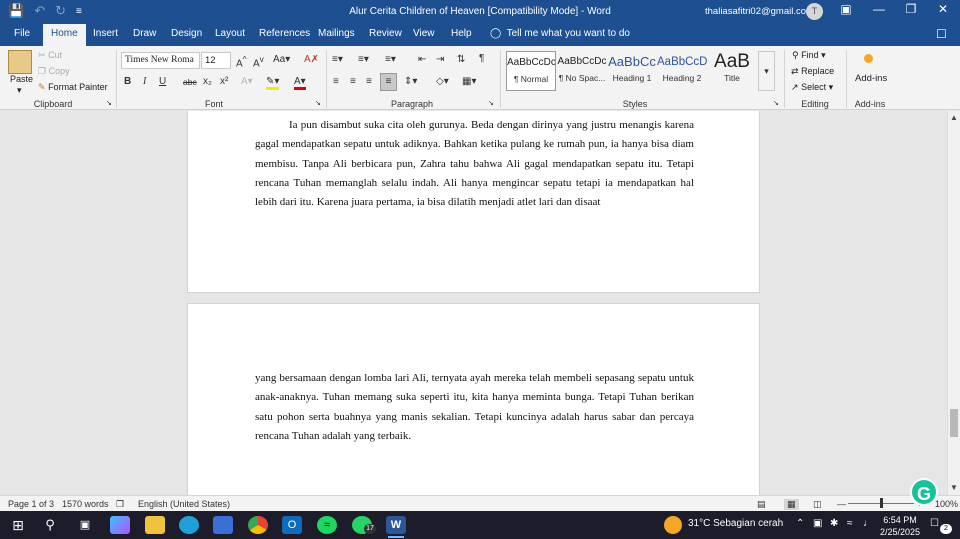  I want to click on chrome-icon, so click(258, 525).